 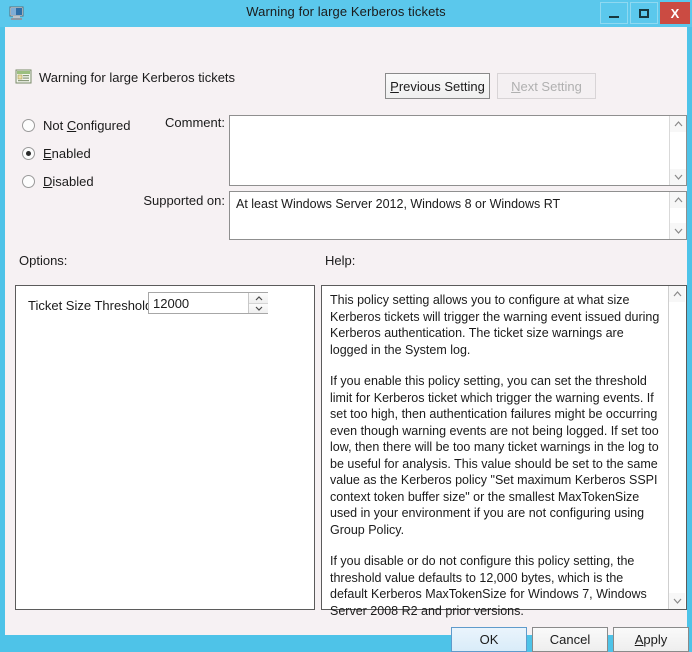 I want to click on close-button: X, so click(x=675, y=13).